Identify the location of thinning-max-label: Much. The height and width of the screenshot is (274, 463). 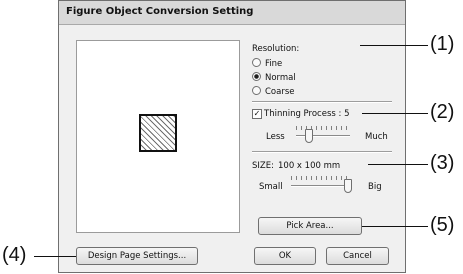
(376, 137).